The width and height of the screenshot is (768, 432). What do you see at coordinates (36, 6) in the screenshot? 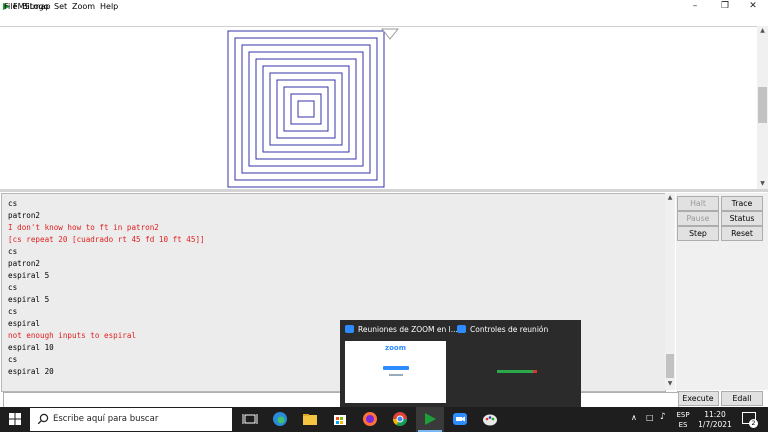
I see `menu-bitmap: Bitmap` at bounding box center [36, 6].